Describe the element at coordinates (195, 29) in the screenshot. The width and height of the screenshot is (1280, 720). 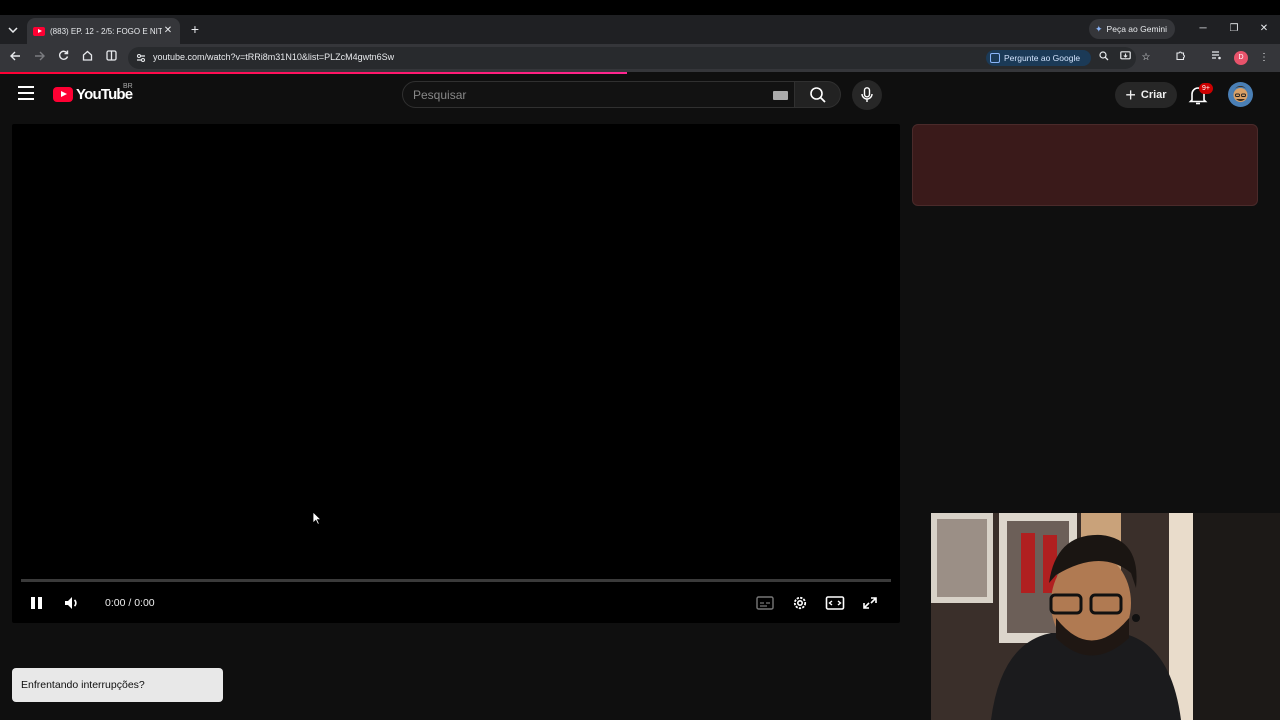
I see `new-tab-button: +` at that location.